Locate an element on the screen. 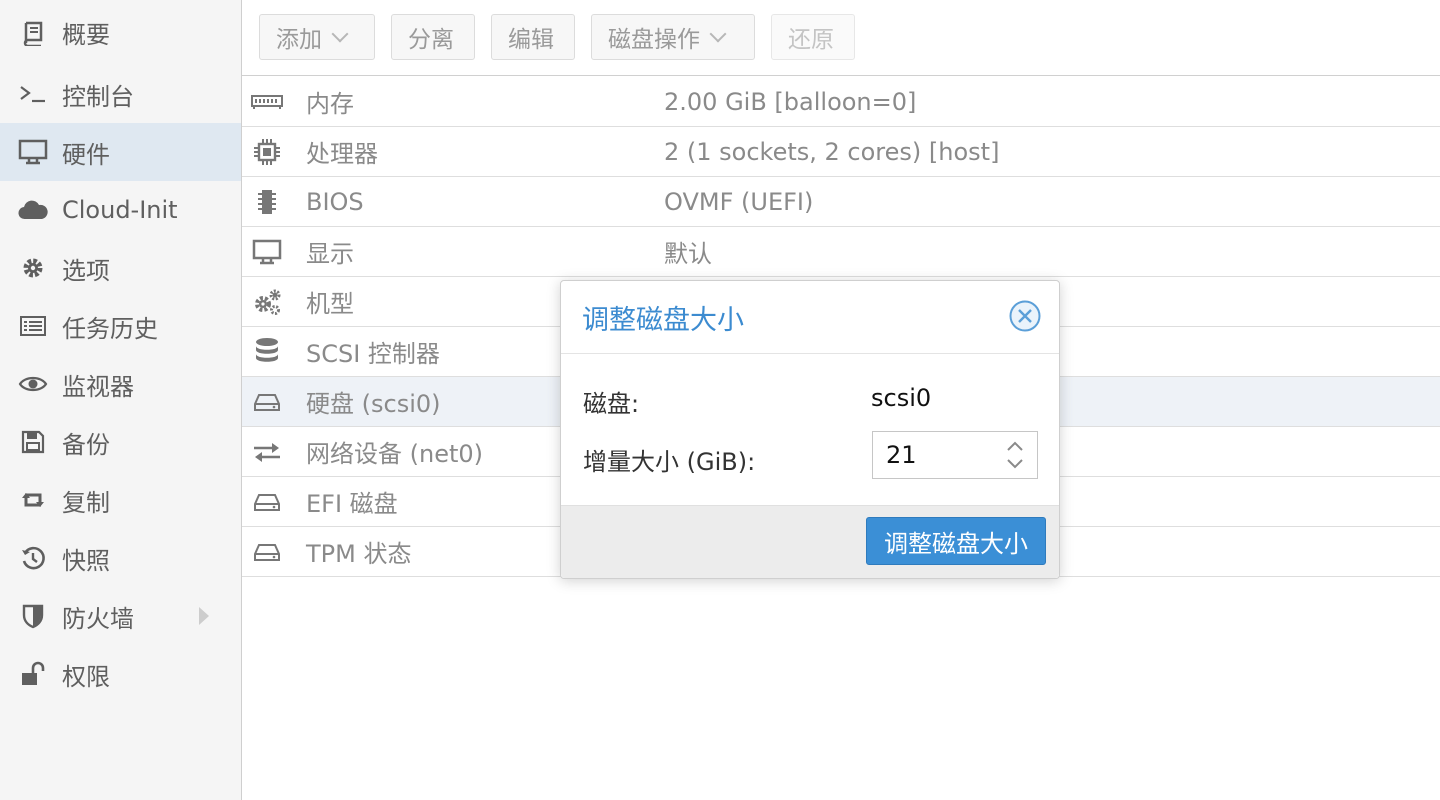 The image size is (1440, 800). dialog-title: 调整磁盘大小 is located at coordinates (663, 320).